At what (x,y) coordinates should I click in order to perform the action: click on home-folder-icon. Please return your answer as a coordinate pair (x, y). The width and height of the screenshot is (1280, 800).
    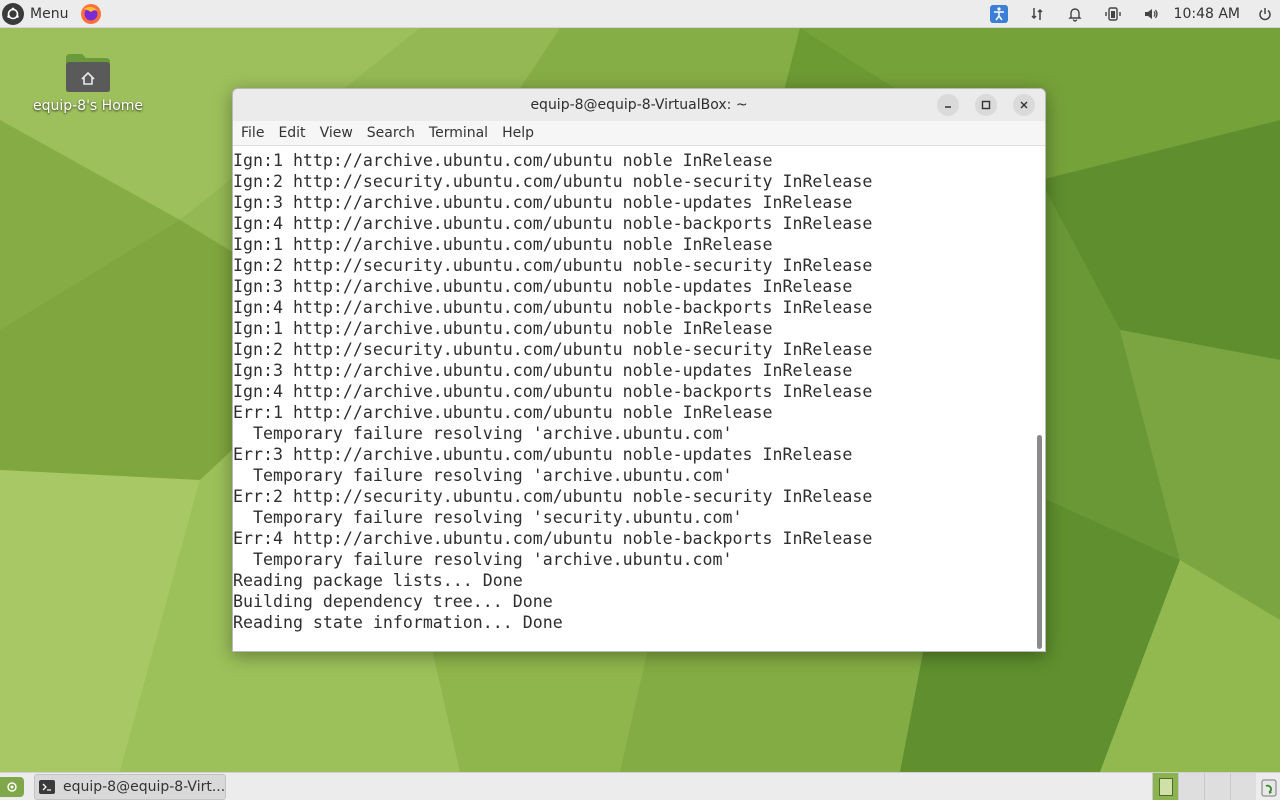
    Looking at the image, I should click on (88, 73).